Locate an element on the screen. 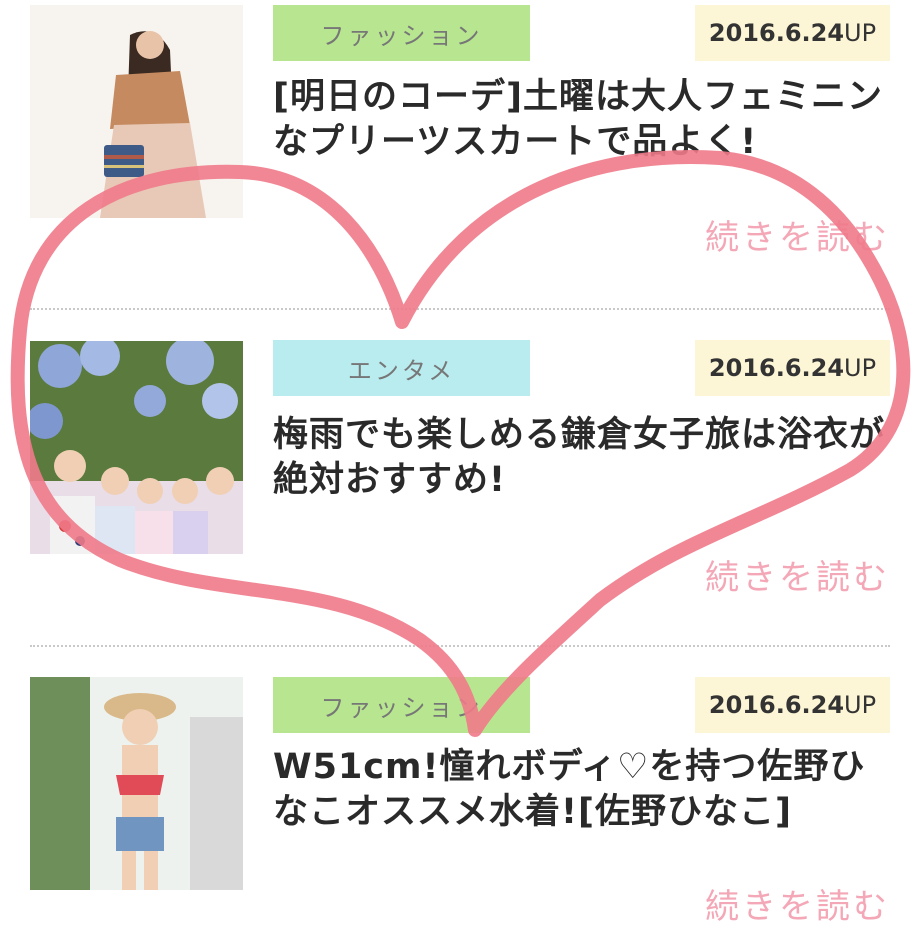 The height and width of the screenshot is (928, 920). yukata-photo-image is located at coordinates (136, 447).